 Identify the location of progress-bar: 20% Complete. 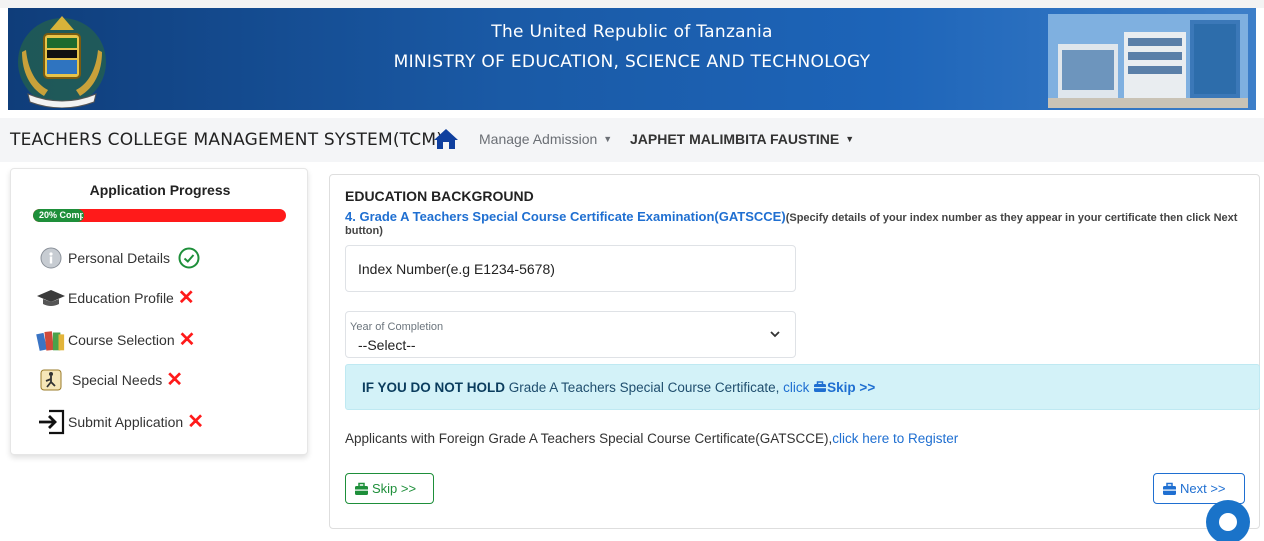
(159, 215).